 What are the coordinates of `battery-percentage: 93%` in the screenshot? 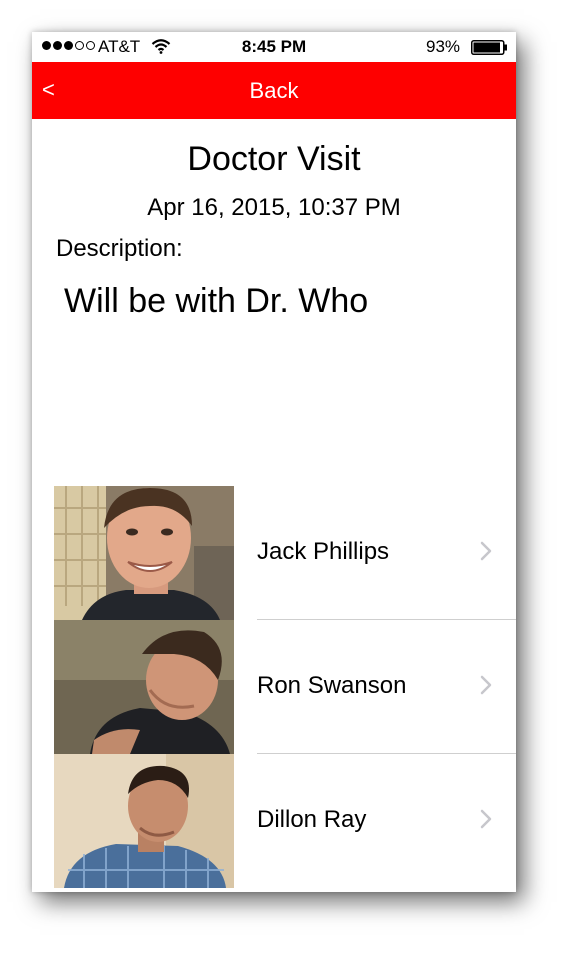 It's located at (443, 46).